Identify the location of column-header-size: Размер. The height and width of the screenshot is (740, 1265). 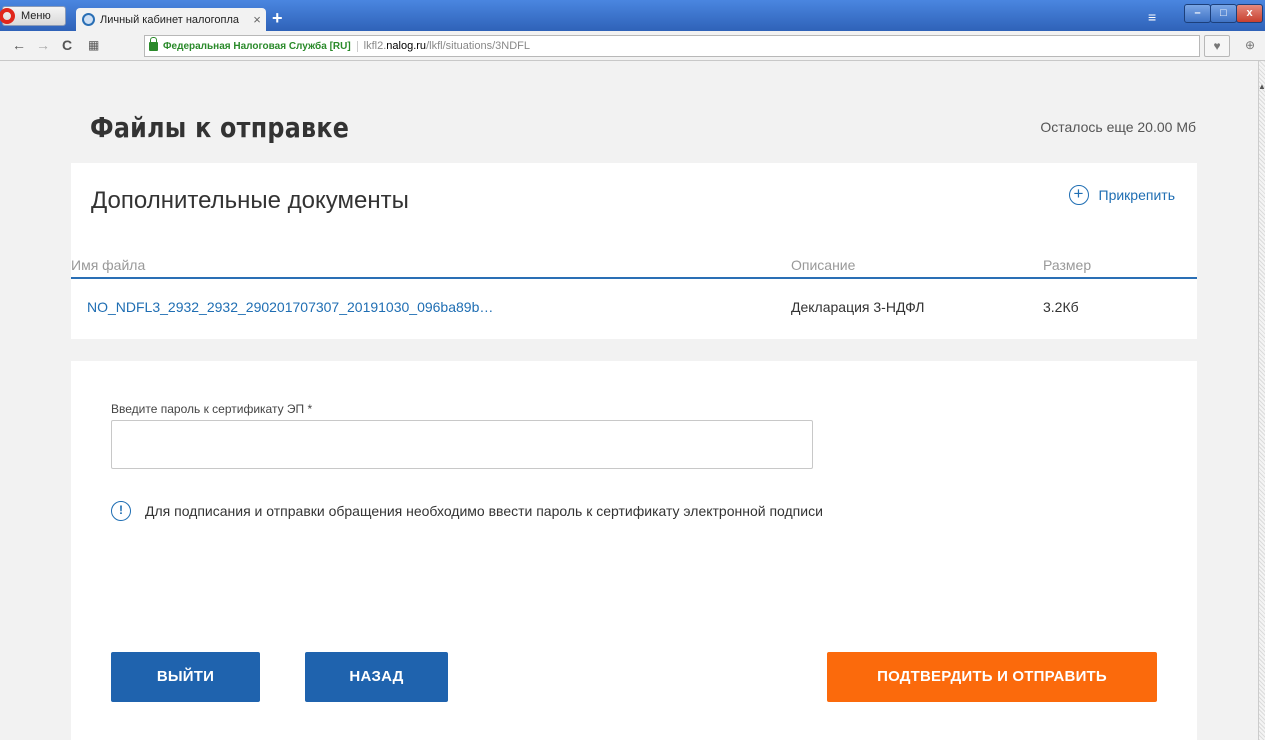
(1067, 265).